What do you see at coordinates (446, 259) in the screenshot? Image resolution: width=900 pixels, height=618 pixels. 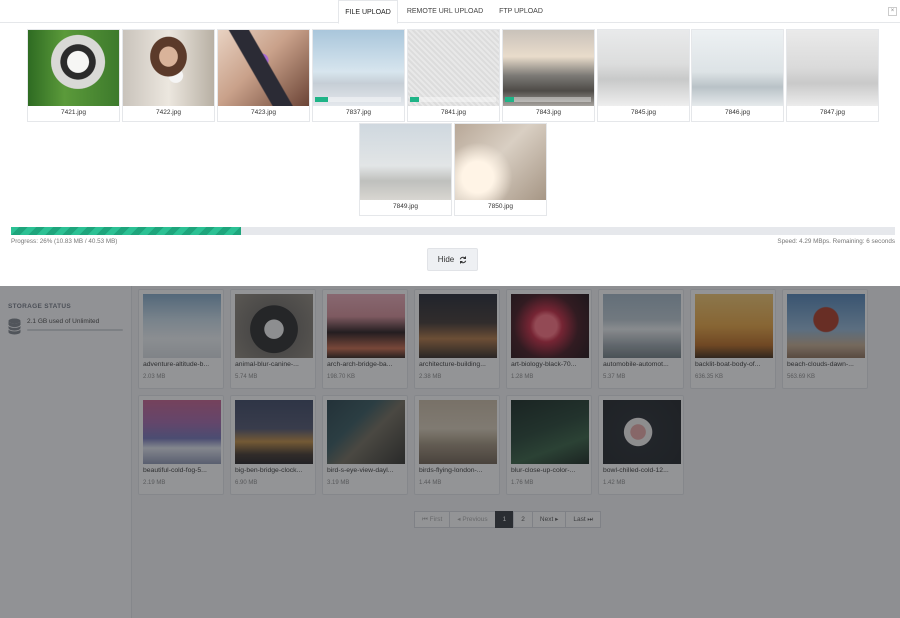 I see `hide-button-label: Hide` at bounding box center [446, 259].